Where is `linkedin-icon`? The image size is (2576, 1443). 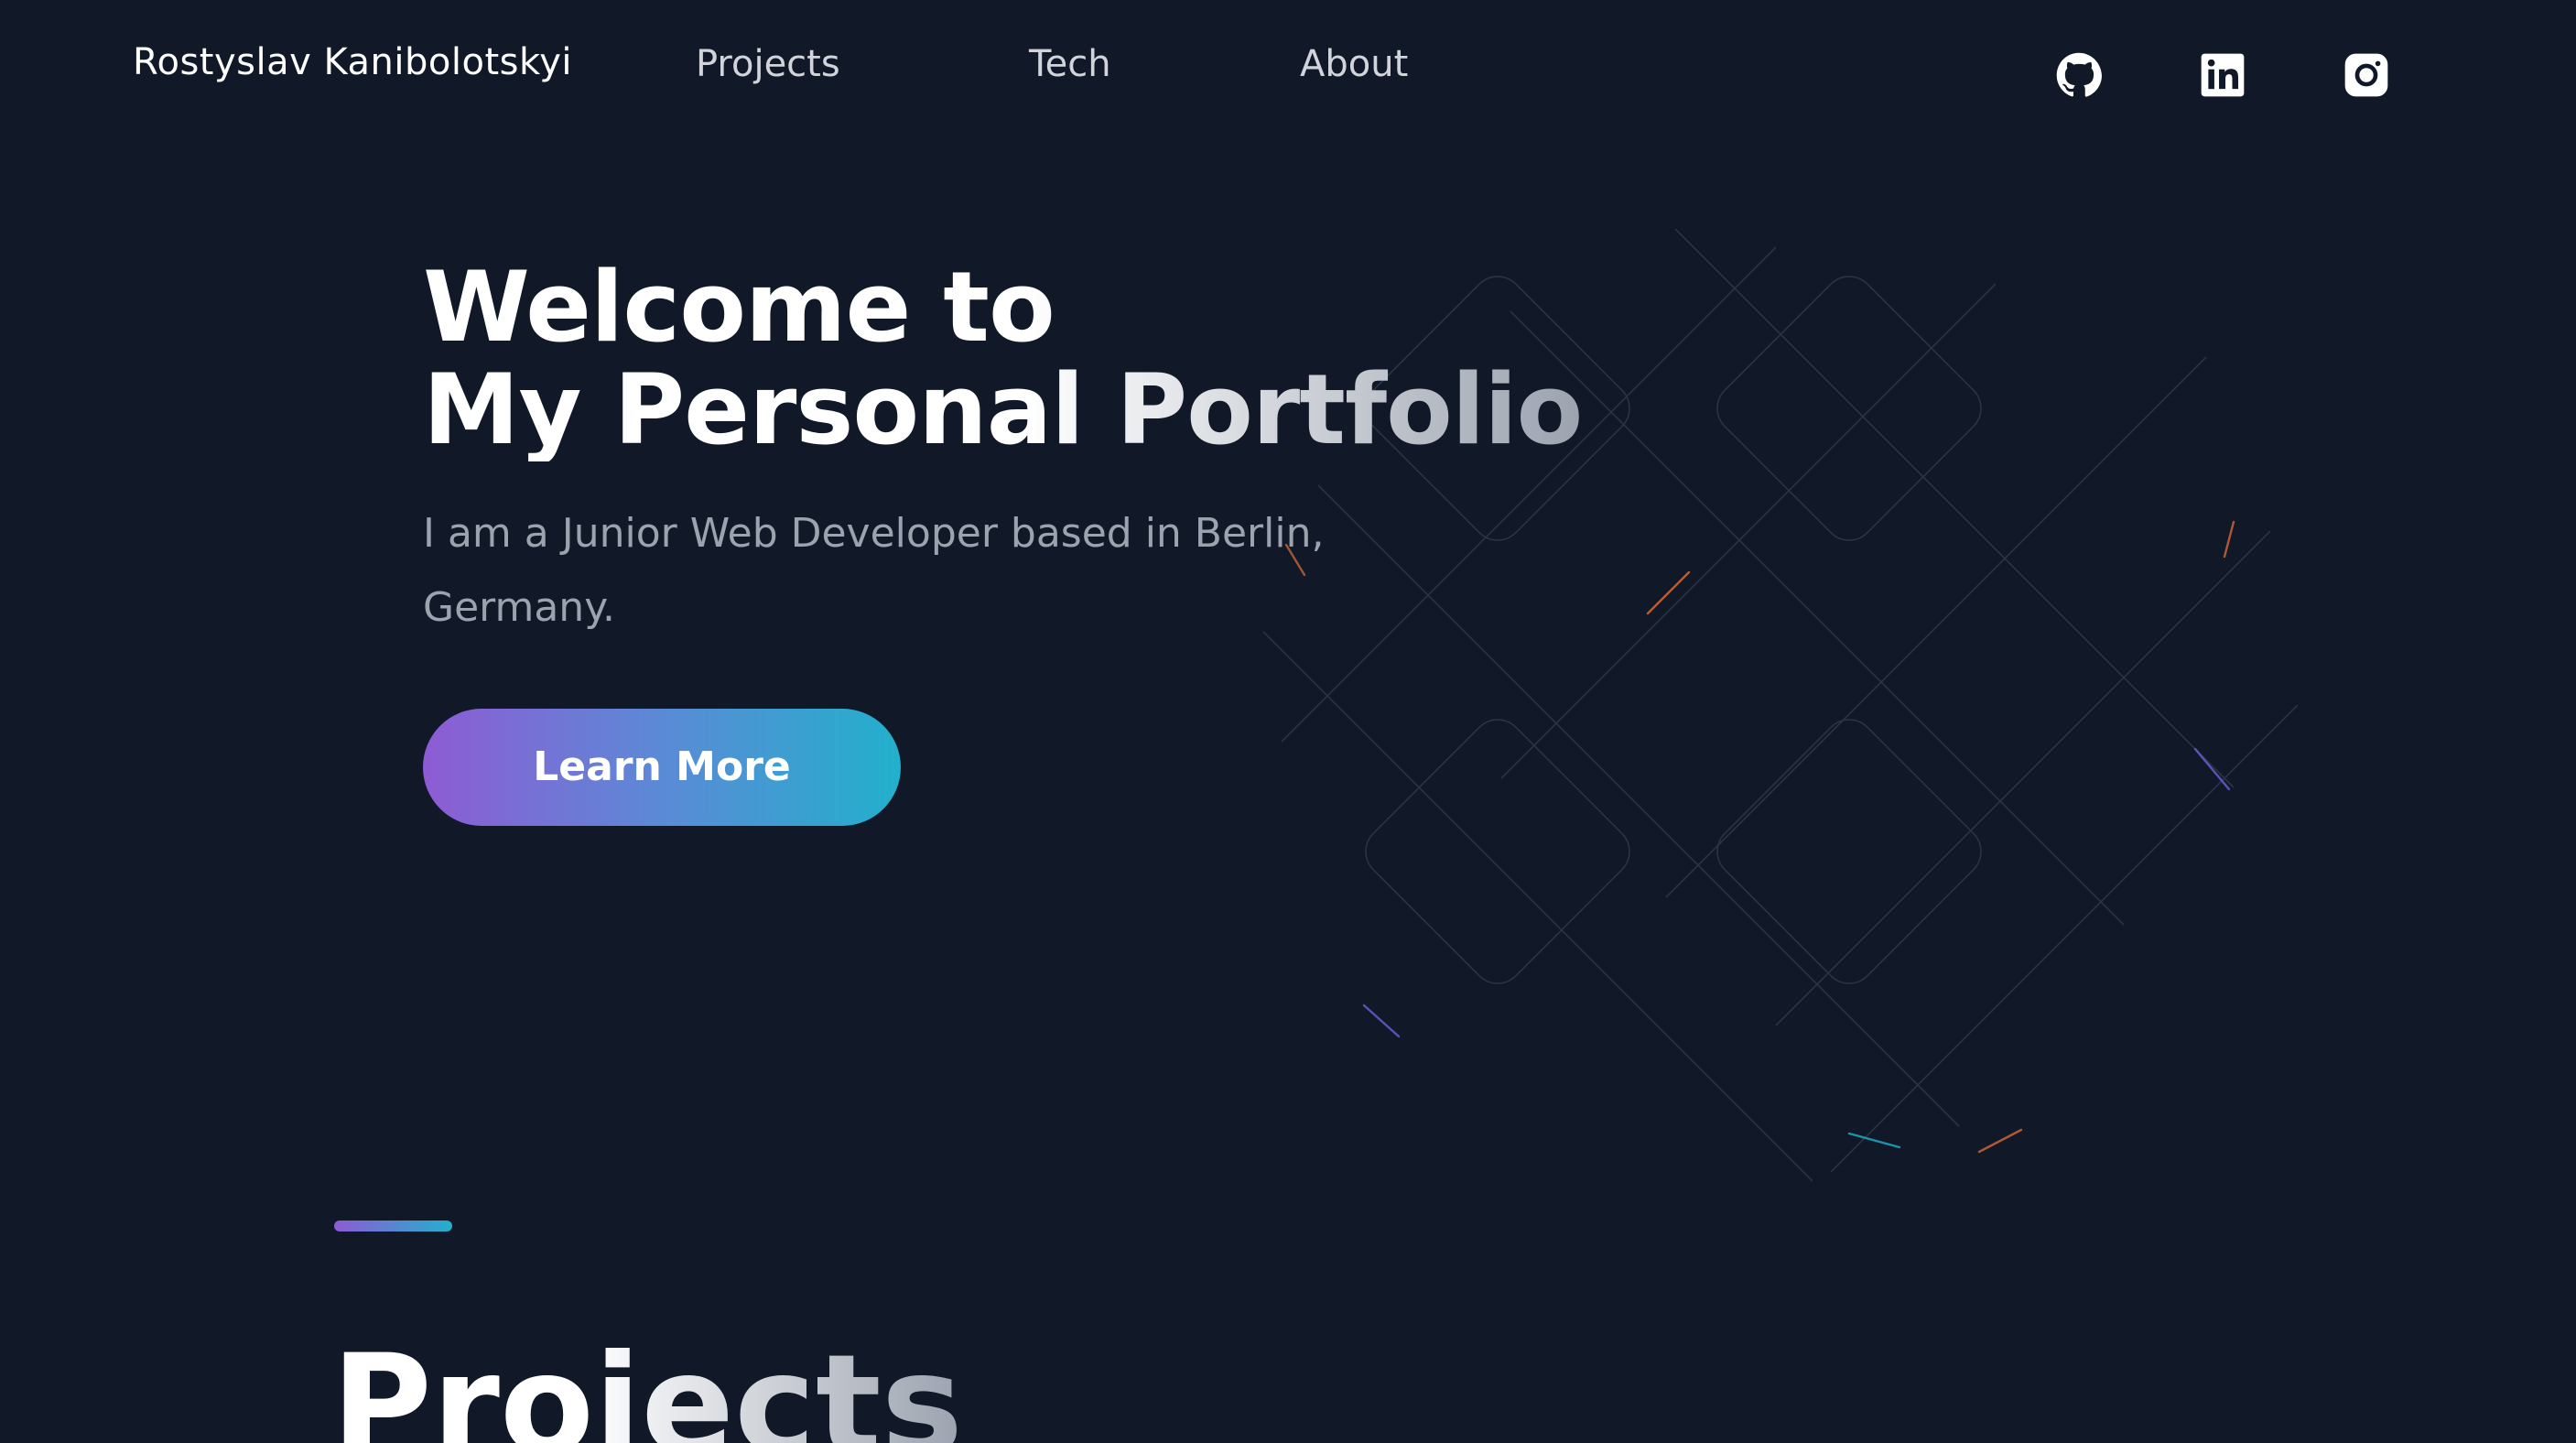
linkedin-icon is located at coordinates (2222, 75).